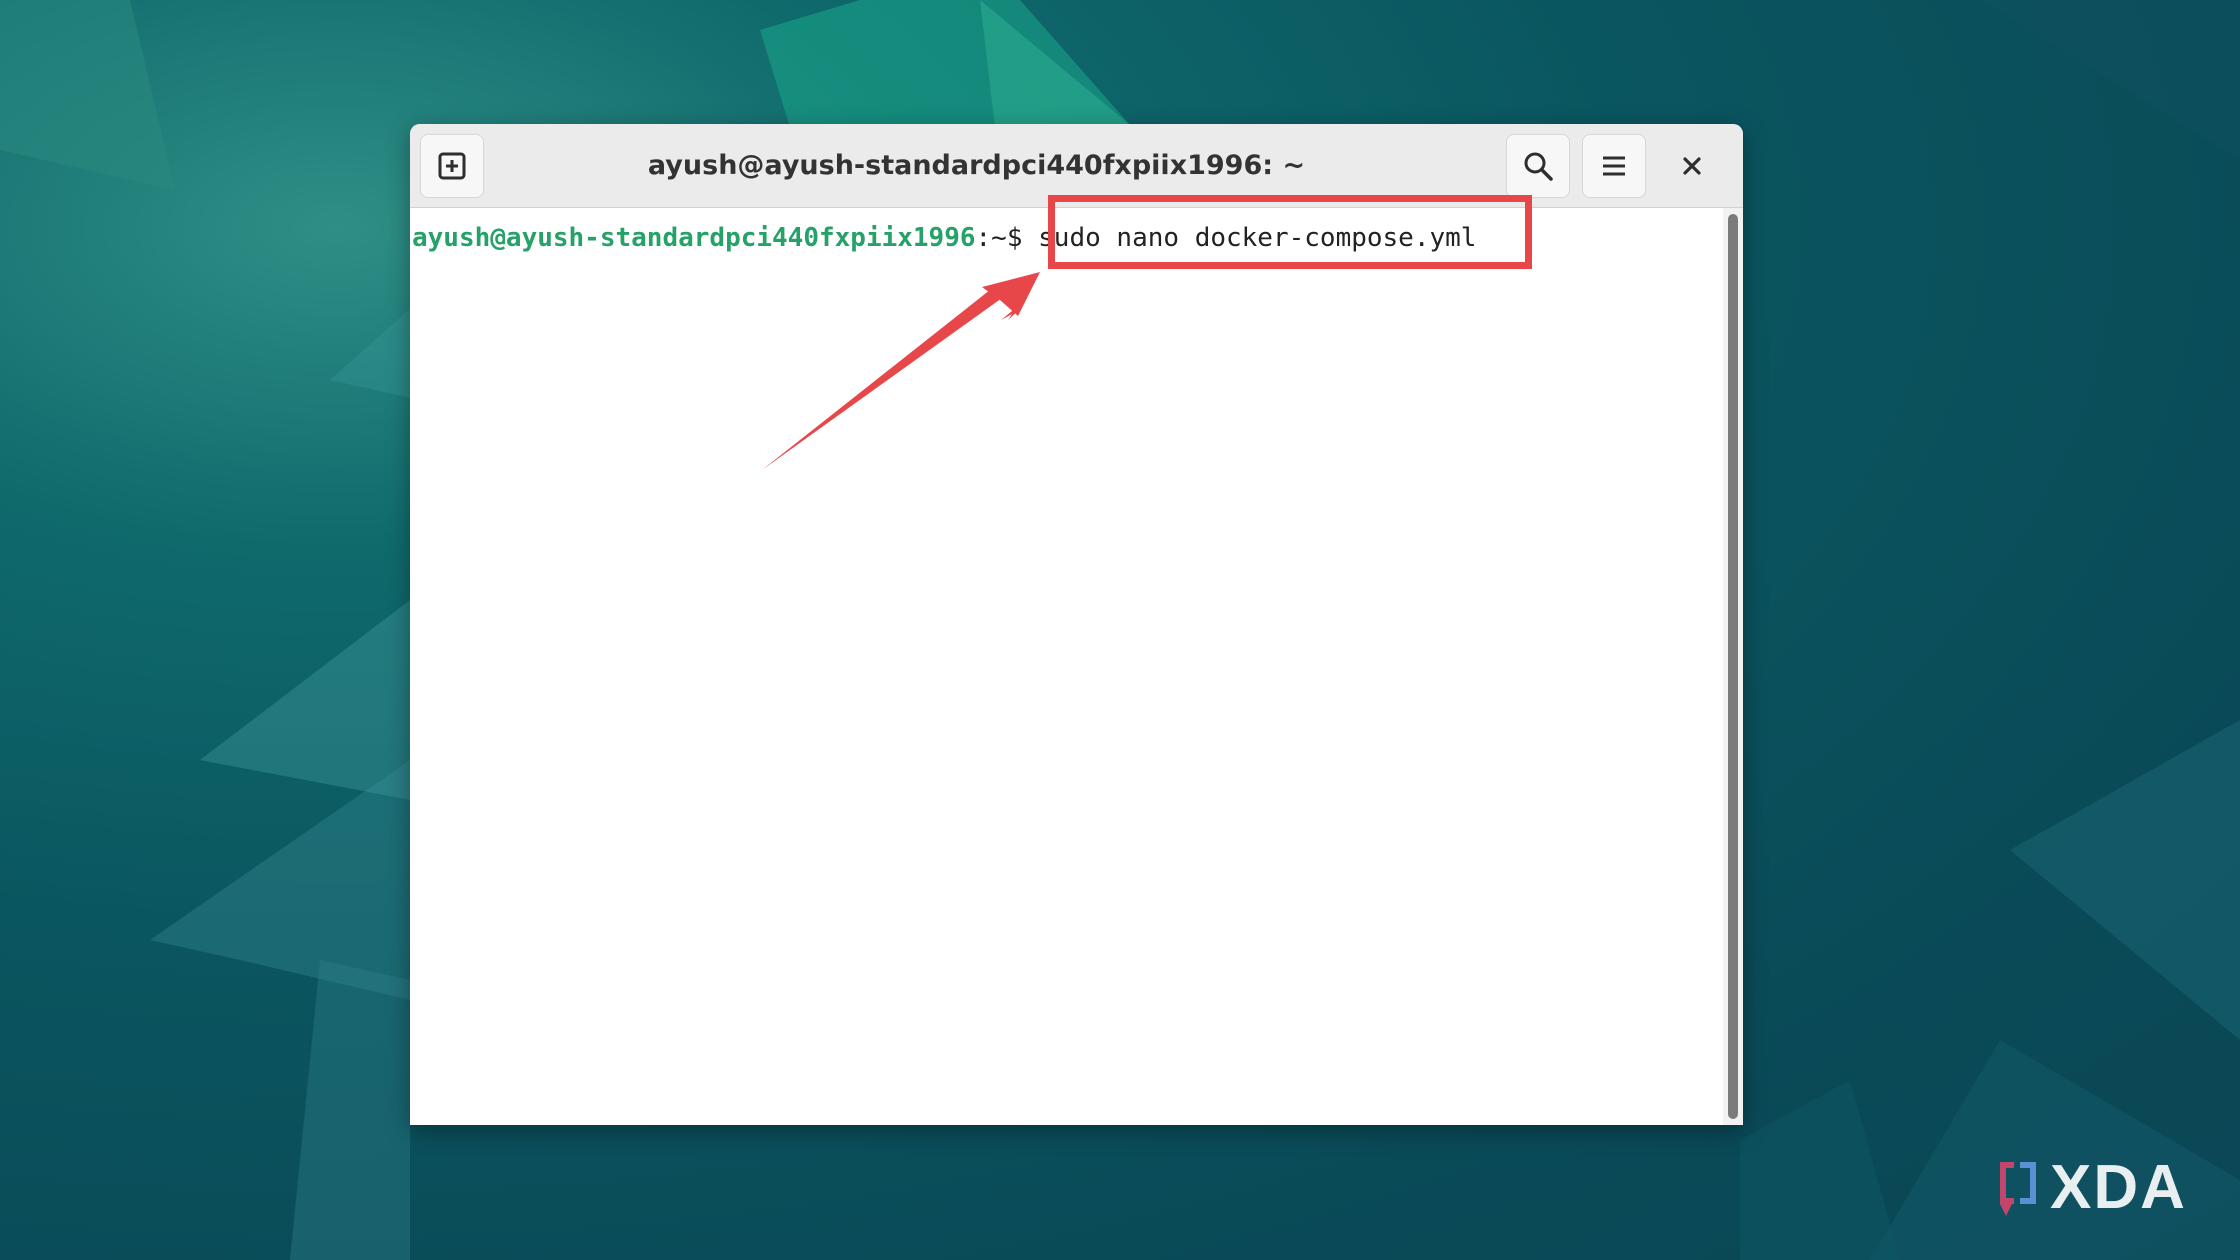 This screenshot has height=1260, width=2240. I want to click on xda-brand-text: XDA, so click(2118, 1187).